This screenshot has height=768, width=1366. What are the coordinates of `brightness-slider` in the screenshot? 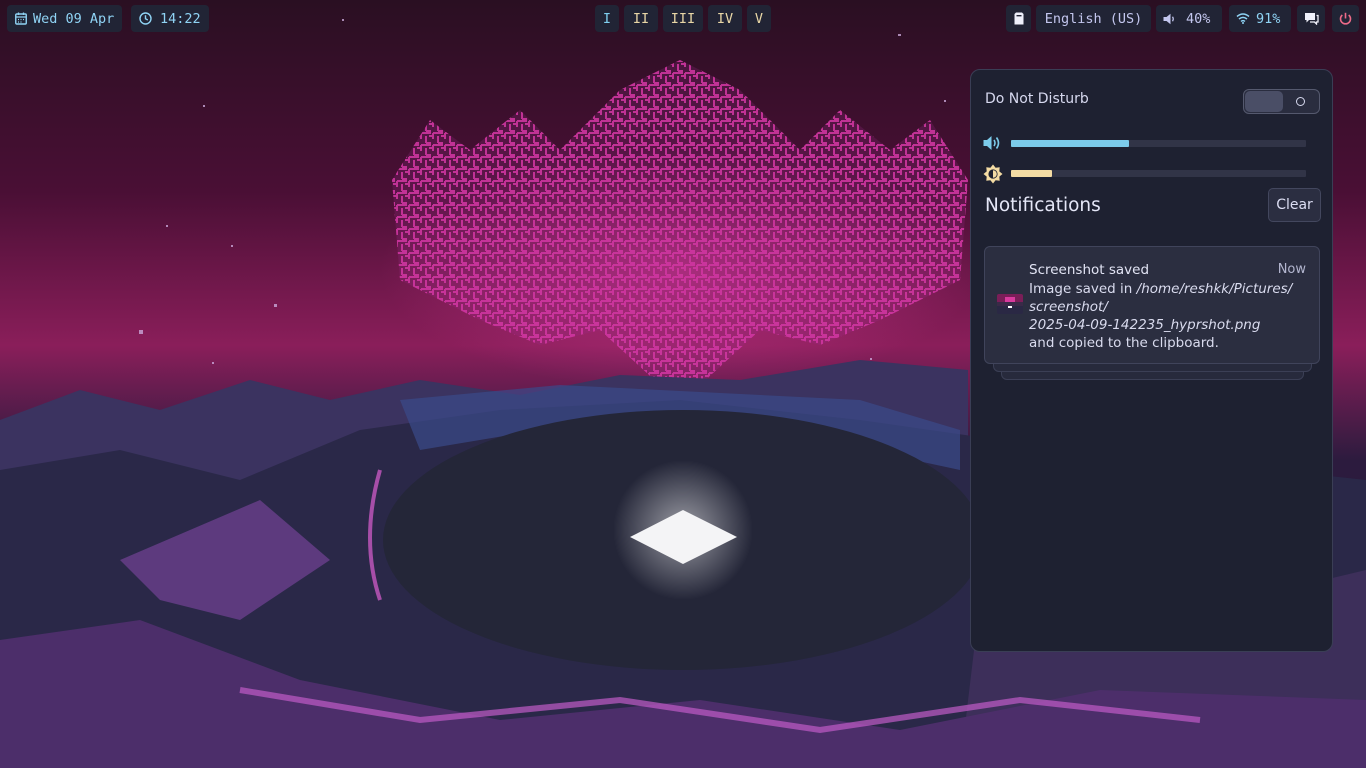 It's located at (1158, 173).